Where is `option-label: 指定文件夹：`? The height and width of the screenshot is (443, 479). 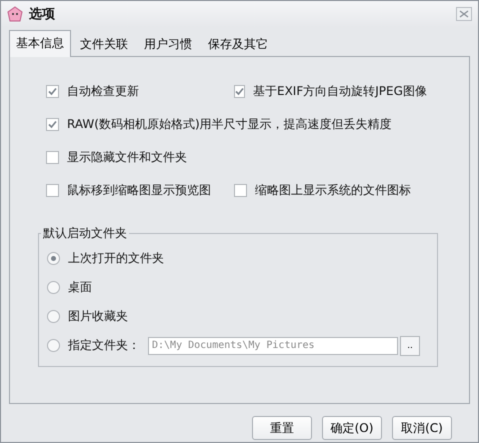 option-label: 指定文件夹： is located at coordinates (104, 345).